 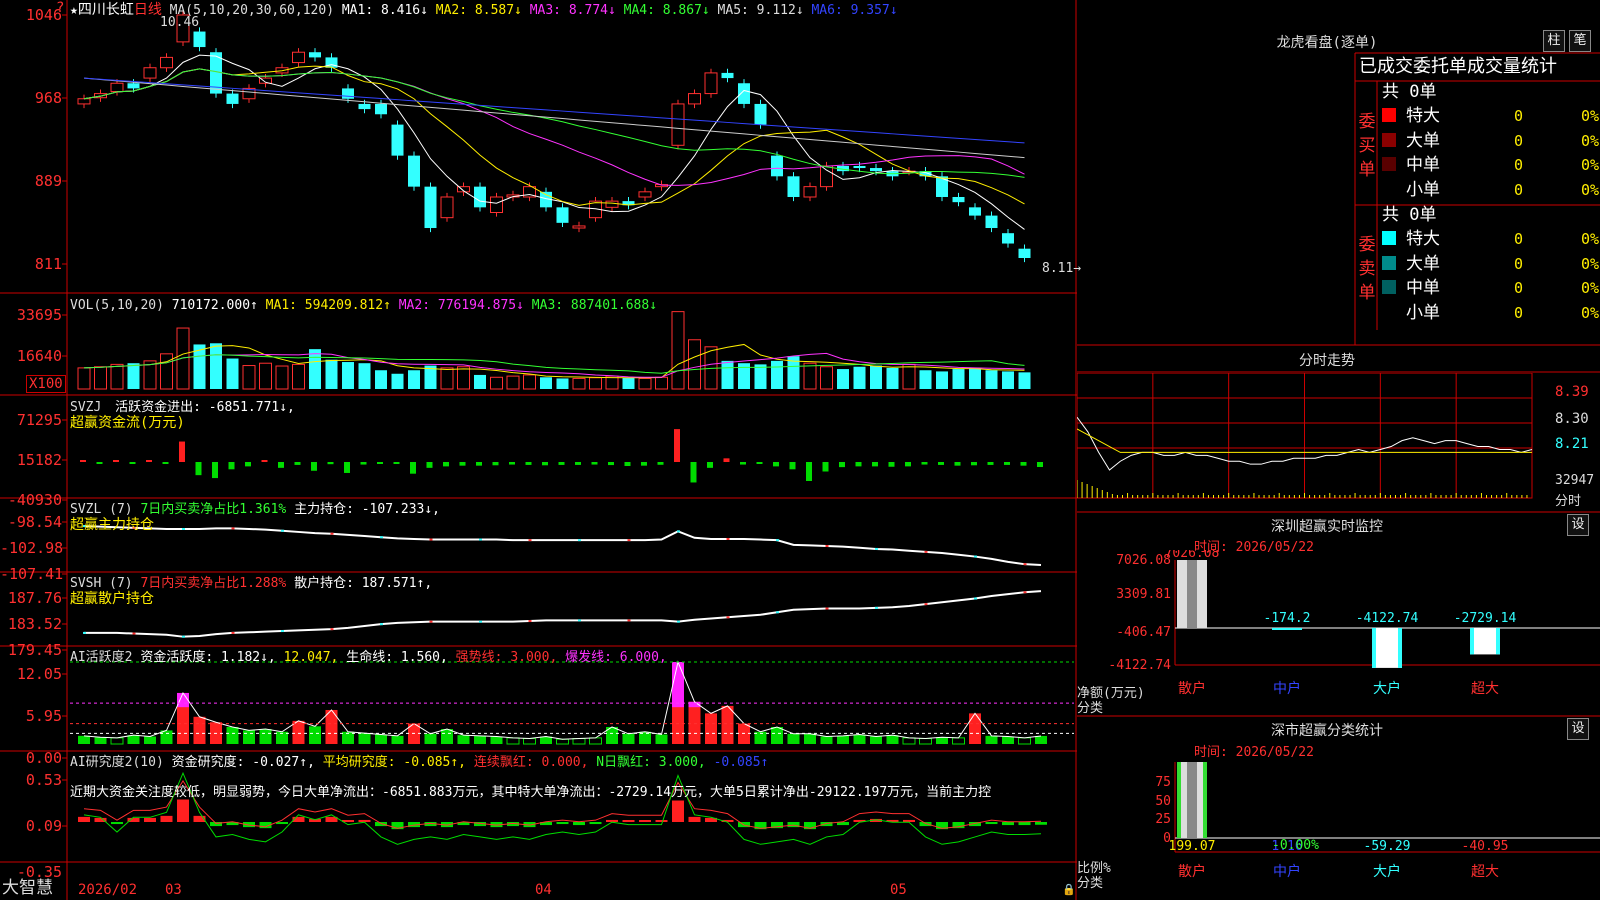 I want to click on tick-mode-button: 笔, so click(x=1580, y=41).